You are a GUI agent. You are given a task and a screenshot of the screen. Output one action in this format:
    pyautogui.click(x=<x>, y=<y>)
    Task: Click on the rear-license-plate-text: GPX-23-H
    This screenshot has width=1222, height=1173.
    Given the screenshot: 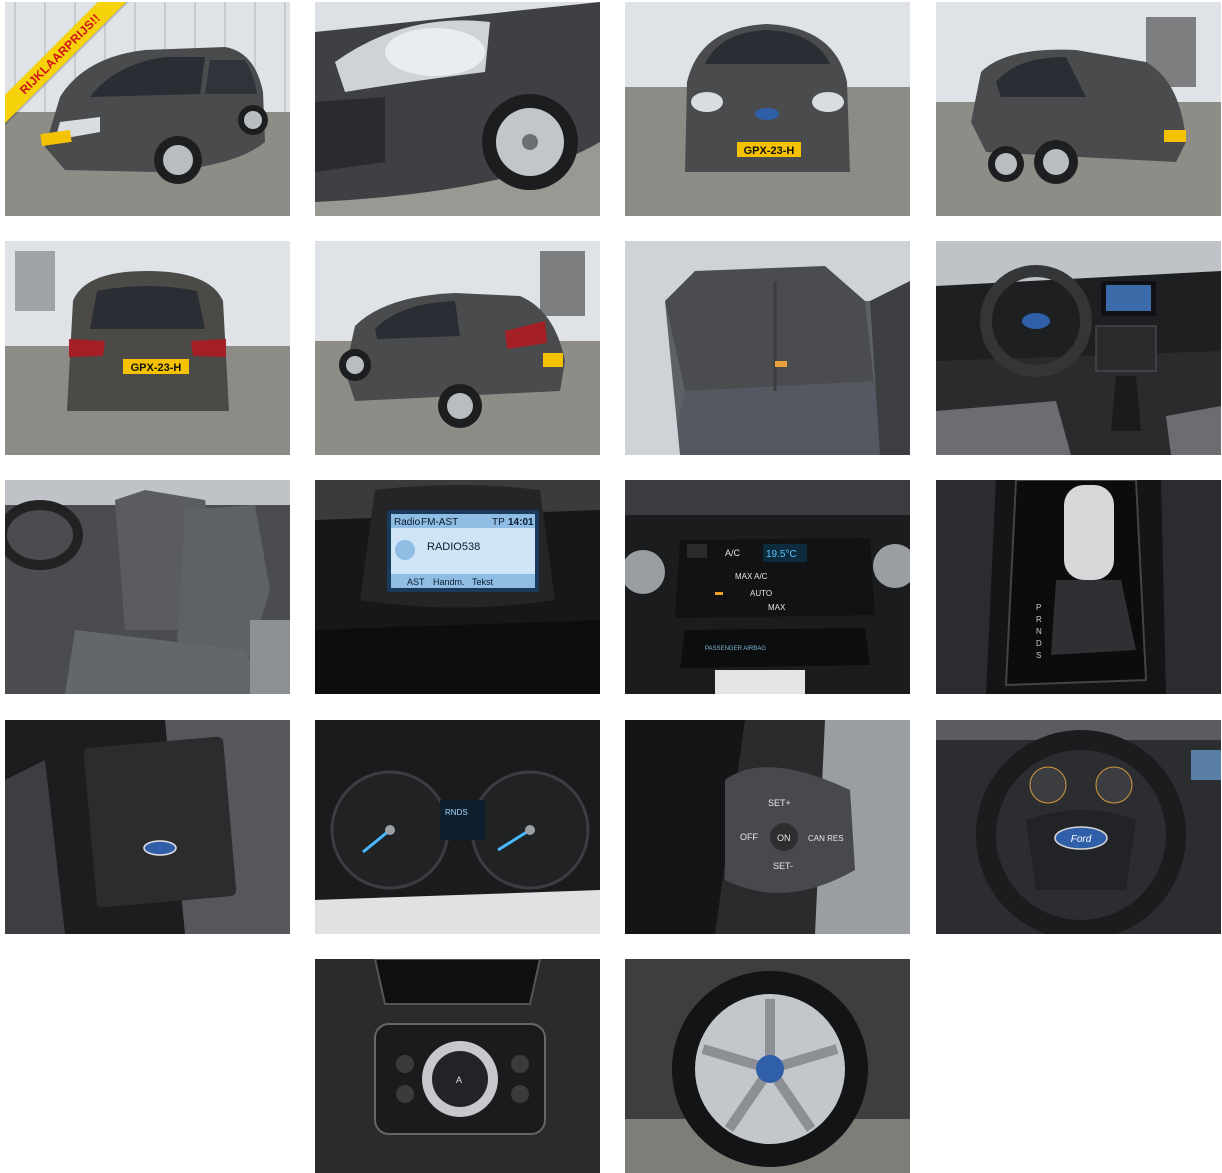 What is the action you would take?
    pyautogui.click(x=156, y=368)
    